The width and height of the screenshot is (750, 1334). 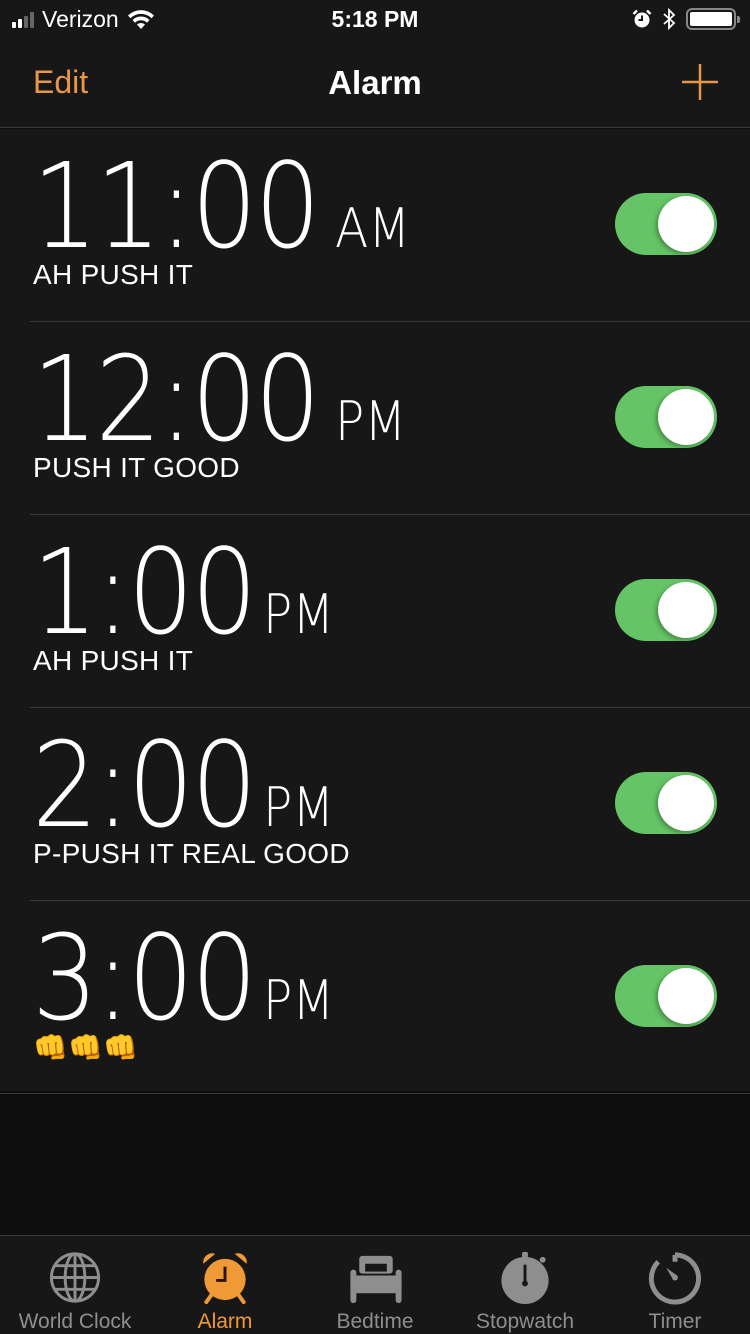 I want to click on tab-stopwatch: Stopwatch, so click(x=525, y=1285).